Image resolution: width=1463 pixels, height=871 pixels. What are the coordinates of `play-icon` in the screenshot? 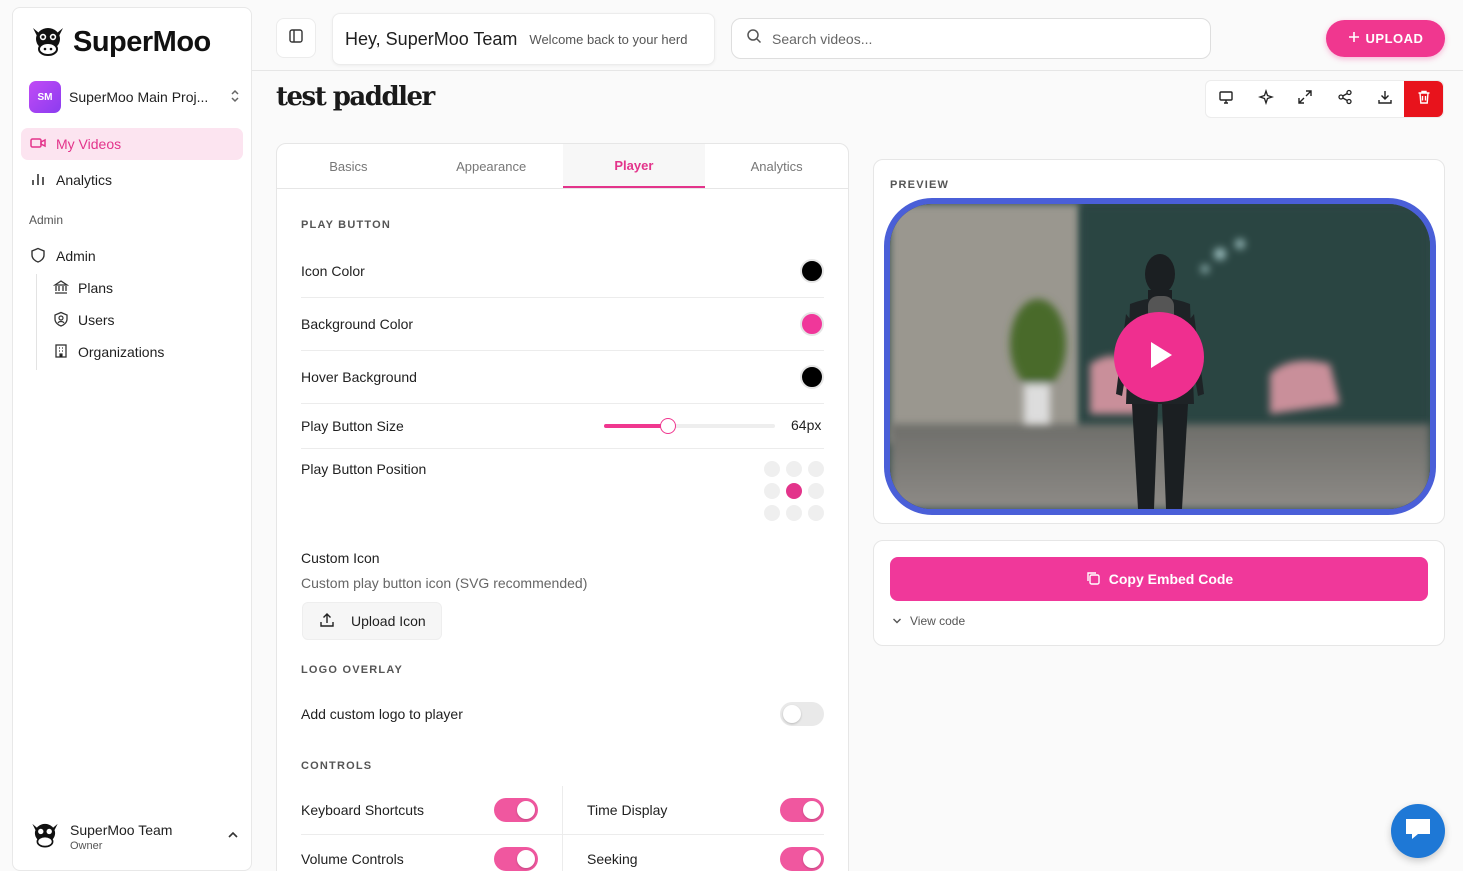 It's located at (1159, 357).